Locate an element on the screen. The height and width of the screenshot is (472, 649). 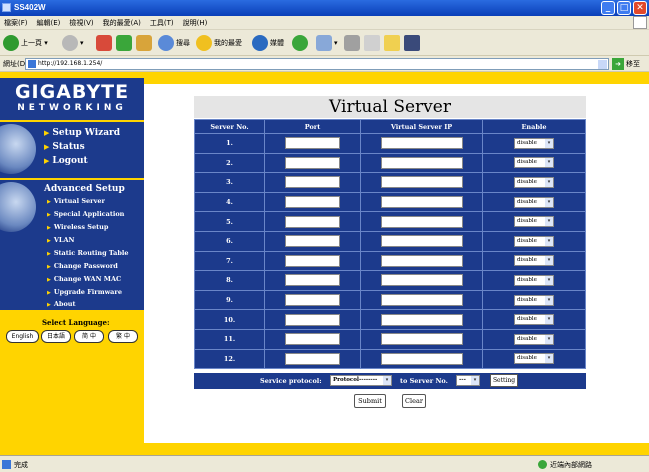
nav-virtual-server: ▶ Virtual Server is located at coordinates (76, 201).